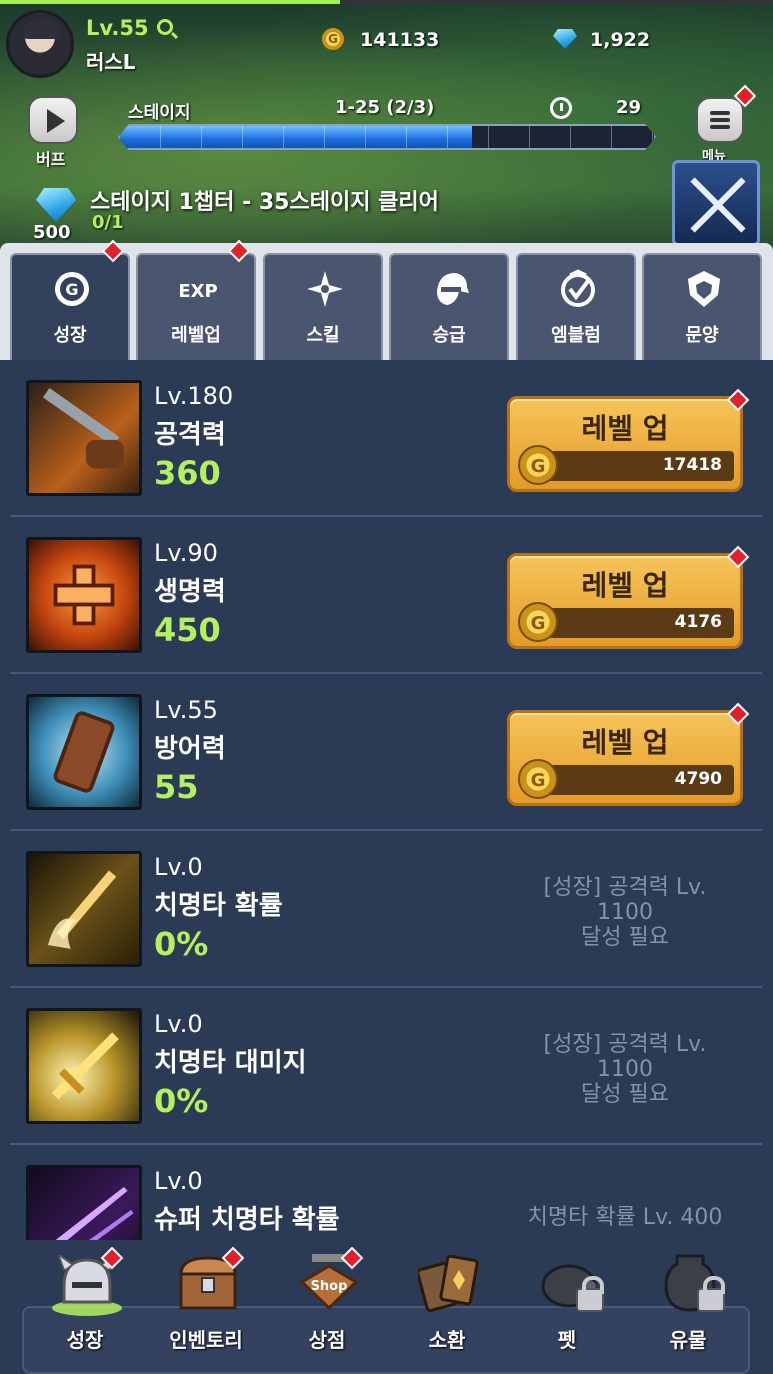 The height and width of the screenshot is (1374, 773). I want to click on stat-row-crit-chance: Lv.0 치명타 확률 0% [성장] 공격력 Lv. 1100 달성 필요, so click(386, 909).